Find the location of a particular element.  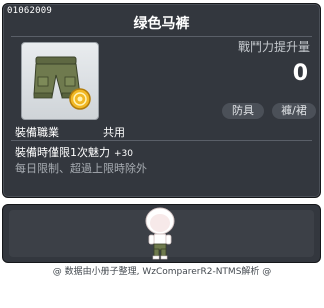

description-bonus: +30 is located at coordinates (123, 154).